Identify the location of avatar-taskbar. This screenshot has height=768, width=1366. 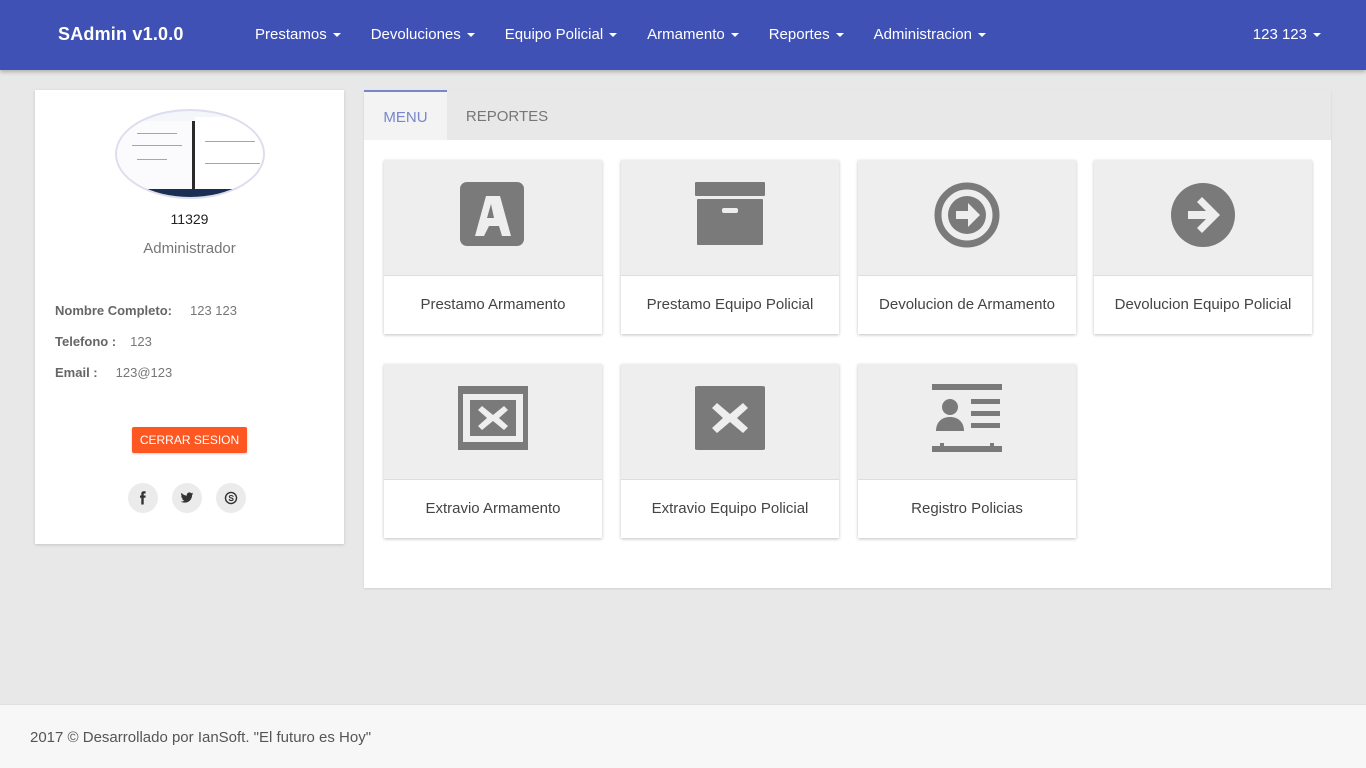
(190, 193).